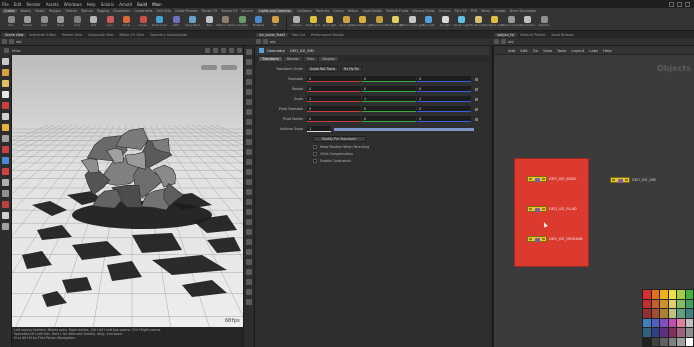 This screenshot has height=347, width=694. I want to click on shelf-tool: Stereo Camera, so click(511, 22).